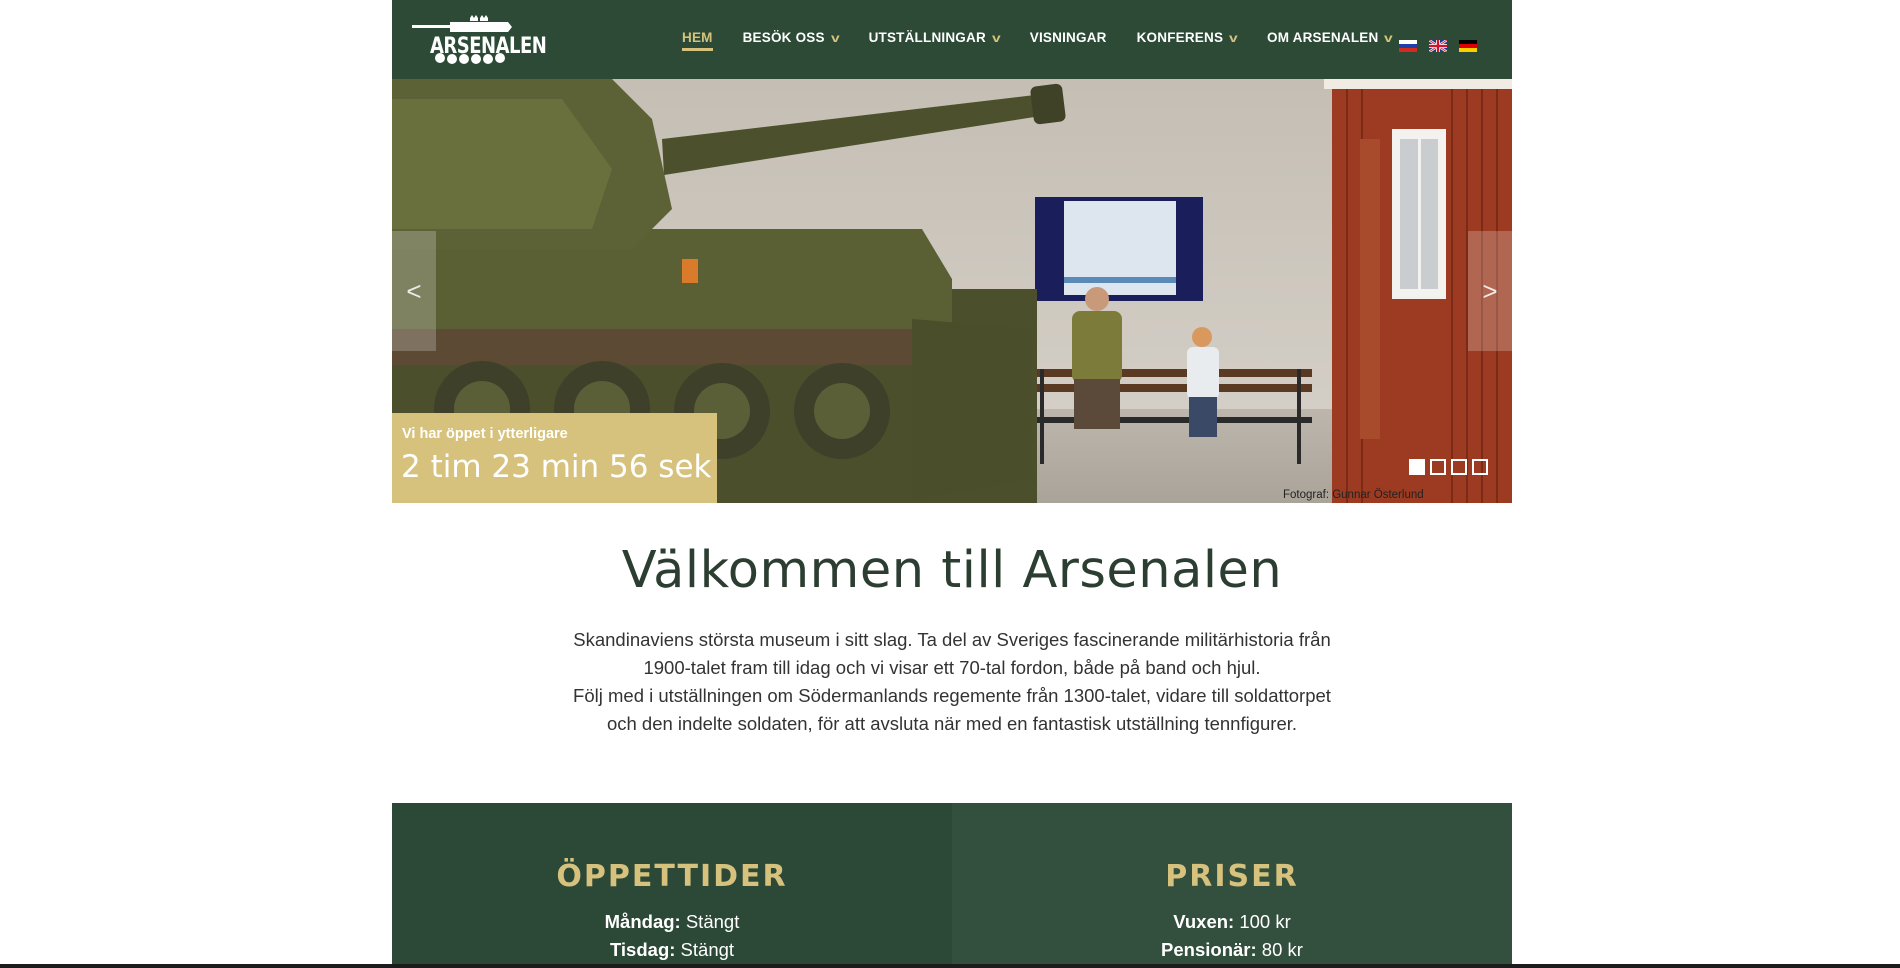 The height and width of the screenshot is (968, 1900). I want to click on nav-item-visningar: VISNINGAR, so click(1068, 37).